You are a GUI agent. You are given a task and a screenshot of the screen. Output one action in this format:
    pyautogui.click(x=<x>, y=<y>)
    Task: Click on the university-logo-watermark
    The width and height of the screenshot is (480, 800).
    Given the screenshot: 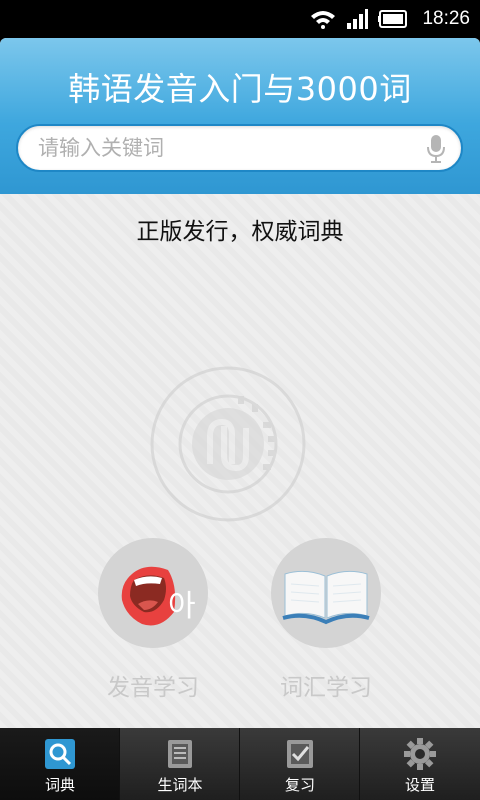 What is the action you would take?
    pyautogui.click(x=228, y=444)
    